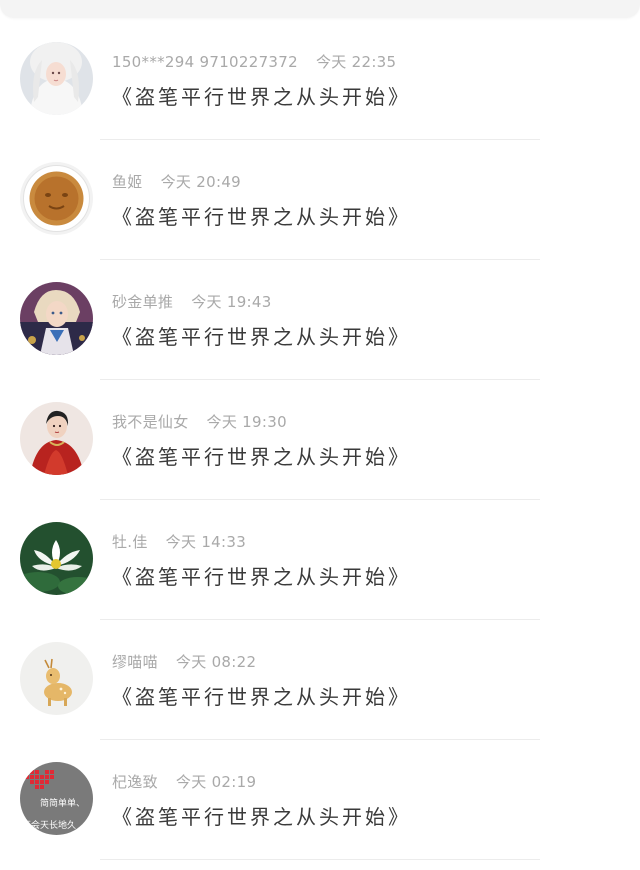  I want to click on top-bar, so click(320, 9).